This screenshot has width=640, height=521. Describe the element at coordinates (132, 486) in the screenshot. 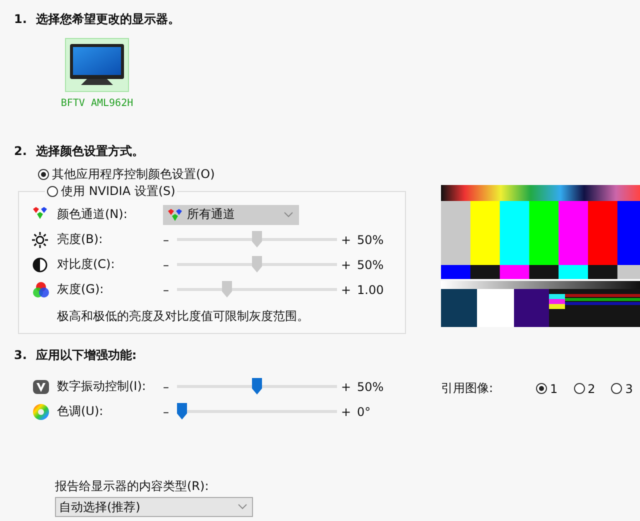

I see `content-type-label: 报告给显示器的内容类型(R):` at that location.